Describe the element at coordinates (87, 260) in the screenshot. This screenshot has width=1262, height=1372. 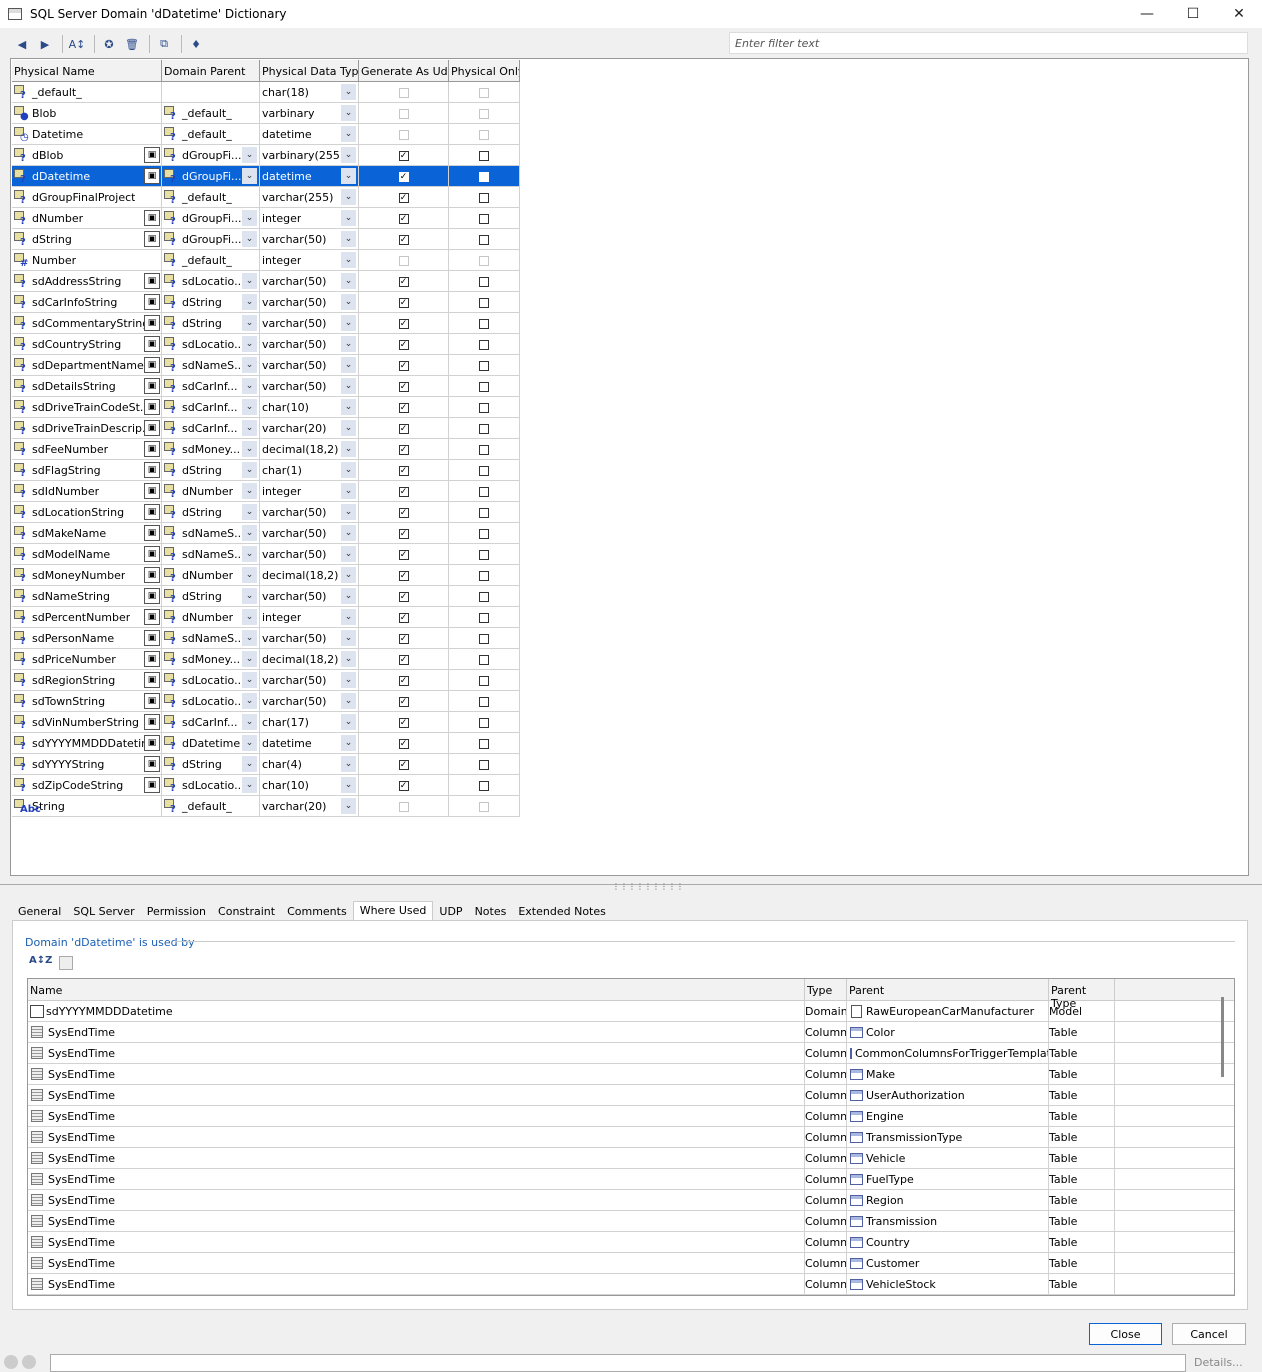
I see `physical-name-cell: # Number` at that location.